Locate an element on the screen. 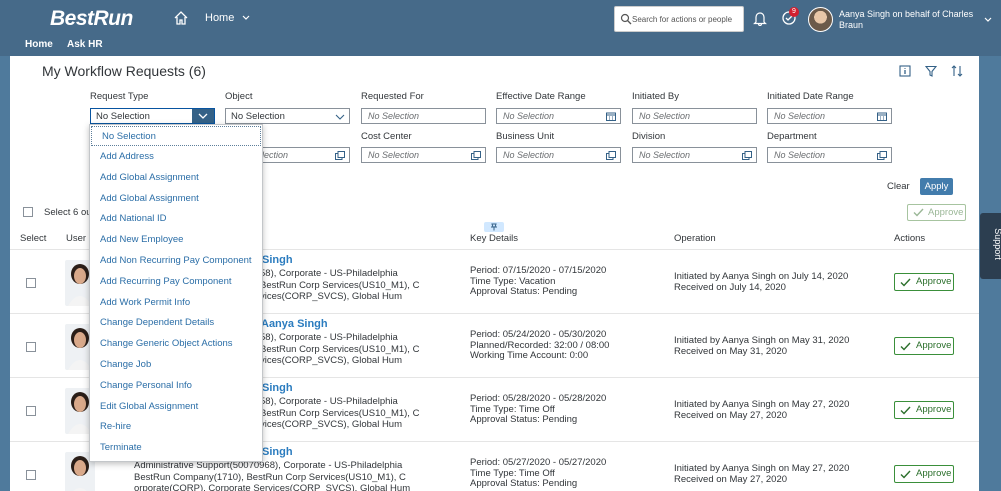  object-select: No Selection is located at coordinates (287, 116).